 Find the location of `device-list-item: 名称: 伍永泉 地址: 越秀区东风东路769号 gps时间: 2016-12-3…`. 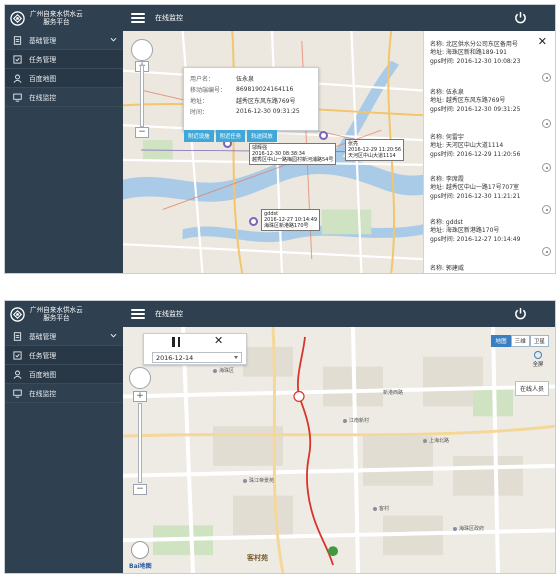

device-list-item: 名称: 伍永泉 地址: 越秀区东风东路769号 gps时间: 2016-12-3… is located at coordinates (491, 101).